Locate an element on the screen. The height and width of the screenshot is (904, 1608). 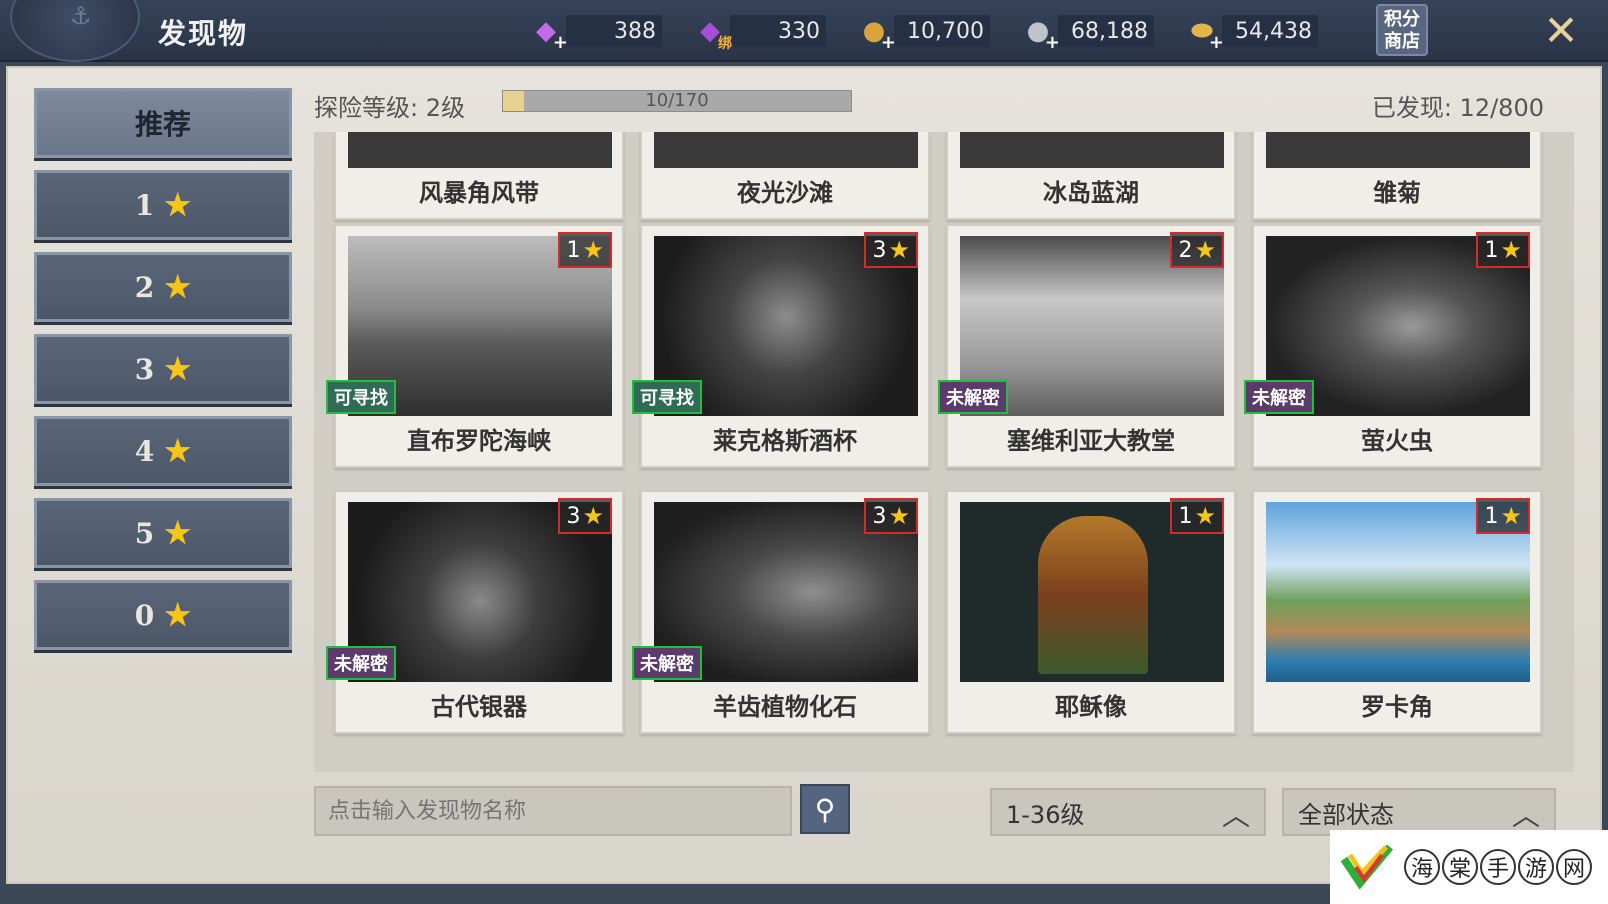
progress-text: 10/170 is located at coordinates (677, 100).